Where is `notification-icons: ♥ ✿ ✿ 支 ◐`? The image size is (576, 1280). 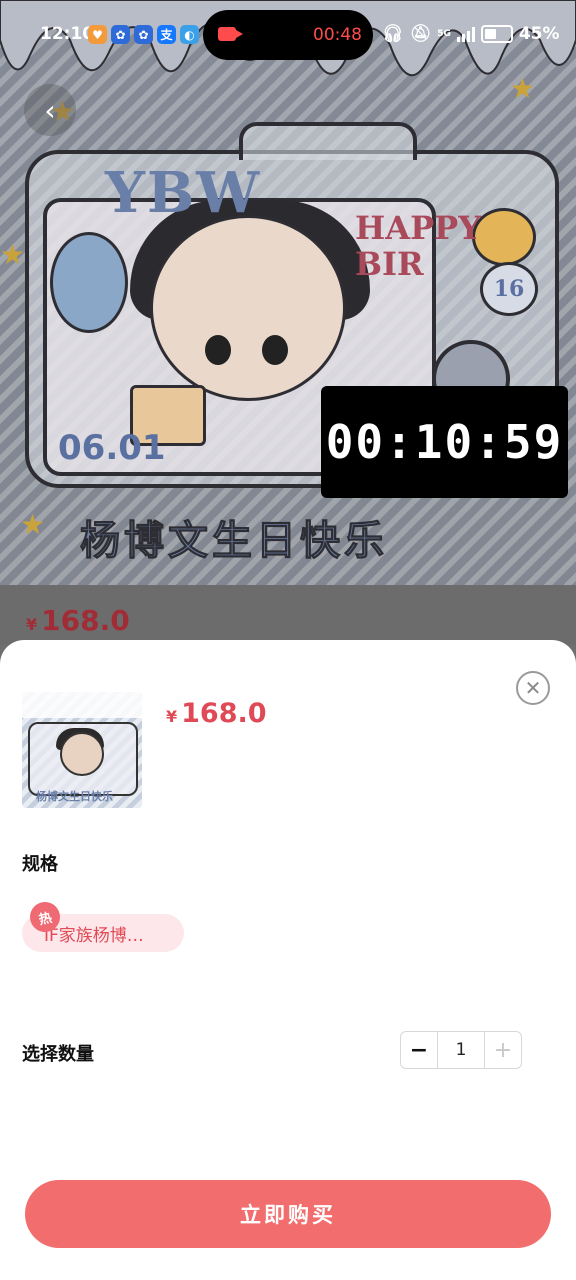 notification-icons: ♥ ✿ ✿ 支 ◐ is located at coordinates (143, 34).